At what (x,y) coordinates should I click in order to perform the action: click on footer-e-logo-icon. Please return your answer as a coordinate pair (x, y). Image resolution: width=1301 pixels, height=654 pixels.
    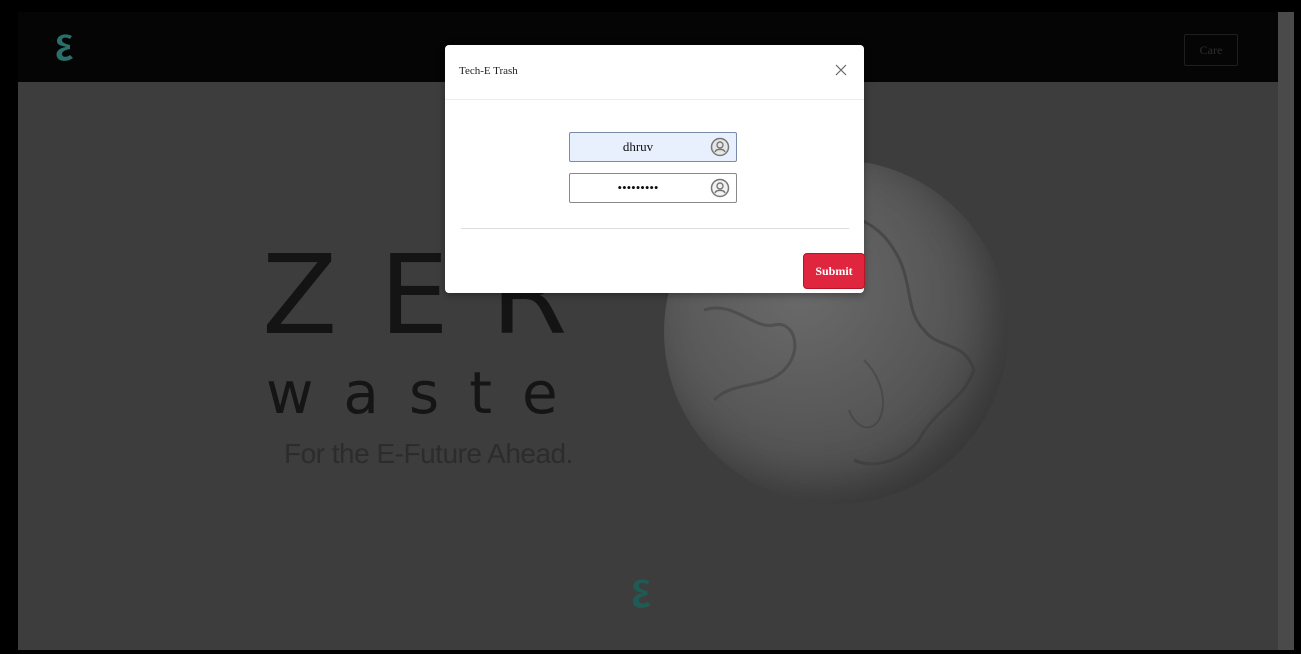
    Looking at the image, I should click on (641, 593).